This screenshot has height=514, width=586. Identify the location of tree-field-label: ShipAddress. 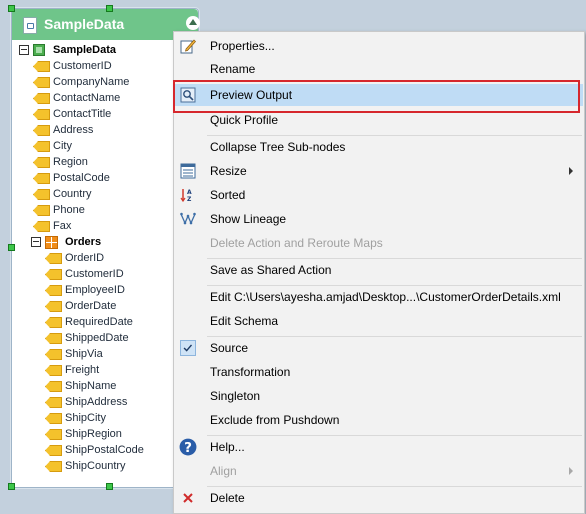
(96, 402).